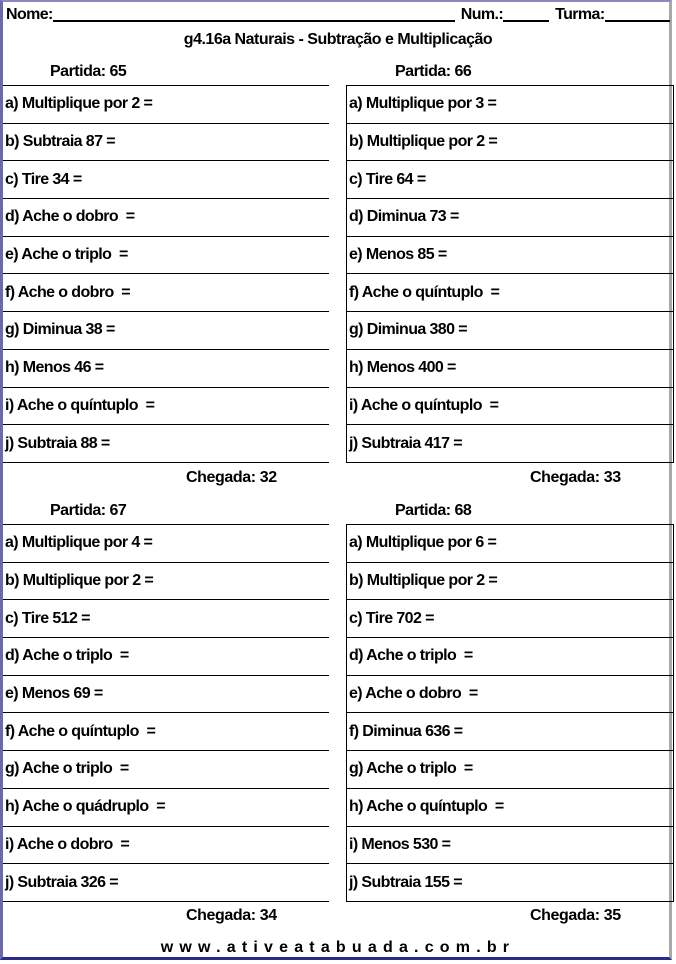  What do you see at coordinates (268, 477) in the screenshot?
I see `chegada-value: 32` at bounding box center [268, 477].